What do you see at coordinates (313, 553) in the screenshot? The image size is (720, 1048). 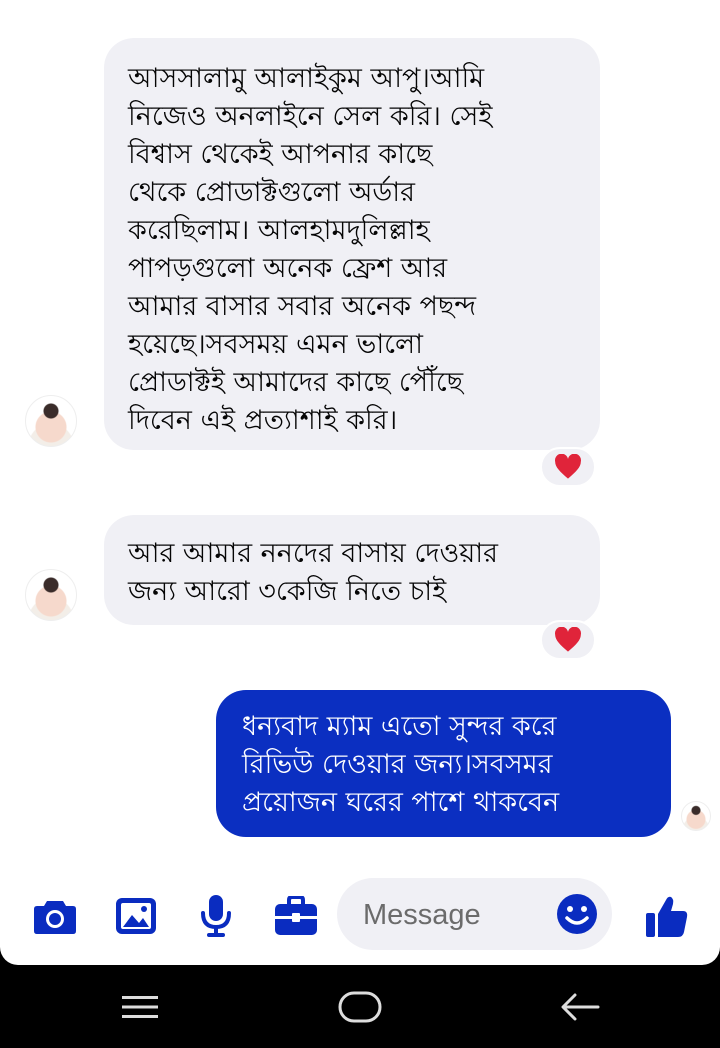 I see `message-line: আর আমার ননদের বাসায় দেওয়ার` at bounding box center [313, 553].